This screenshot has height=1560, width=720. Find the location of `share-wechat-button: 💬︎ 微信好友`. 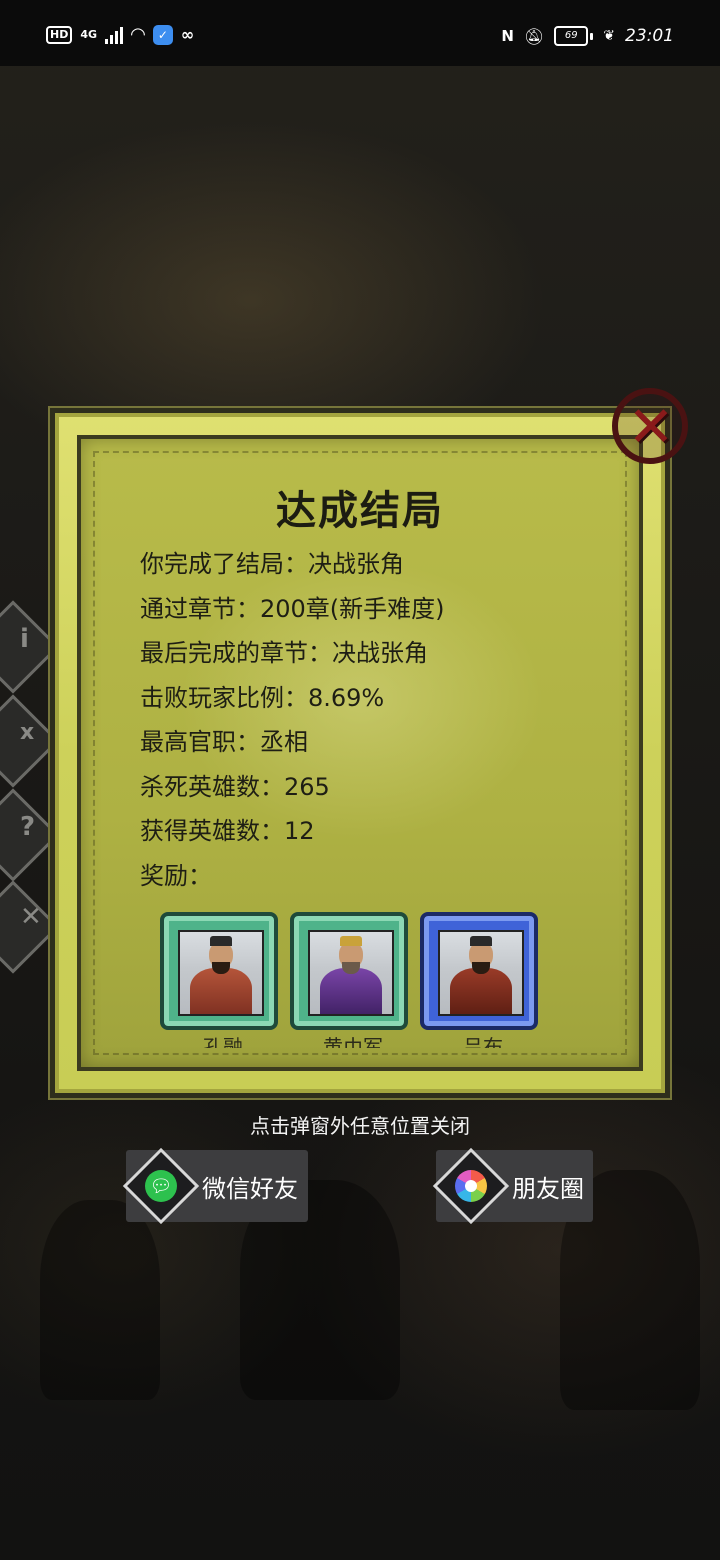

share-wechat-button: 💬︎ 微信好友 is located at coordinates (215, 1186).